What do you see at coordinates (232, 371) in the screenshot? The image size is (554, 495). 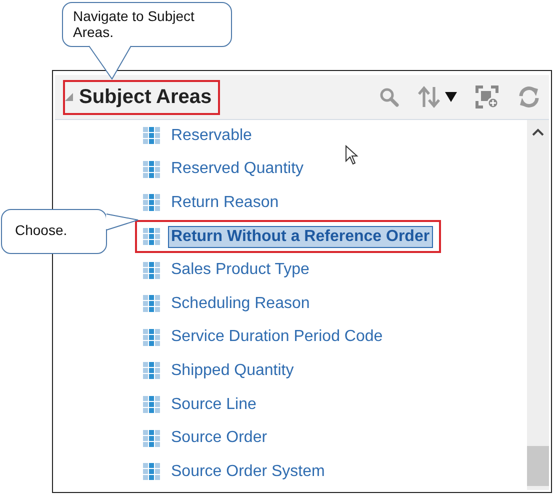 I see `list-item: Shipped Quantity` at bounding box center [232, 371].